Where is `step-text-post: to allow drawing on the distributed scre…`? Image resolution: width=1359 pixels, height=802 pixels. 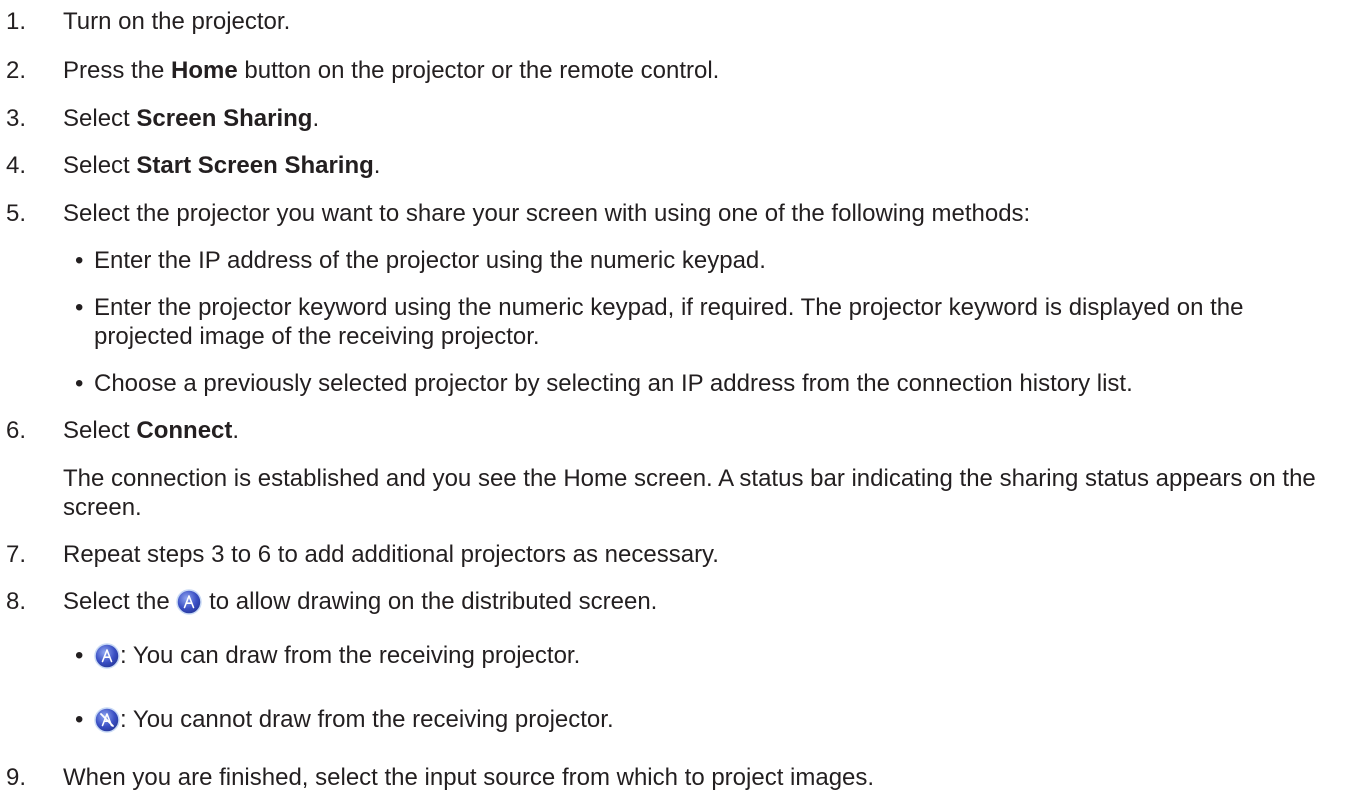 step-text-post: to allow drawing on the distributed scre… is located at coordinates (430, 601).